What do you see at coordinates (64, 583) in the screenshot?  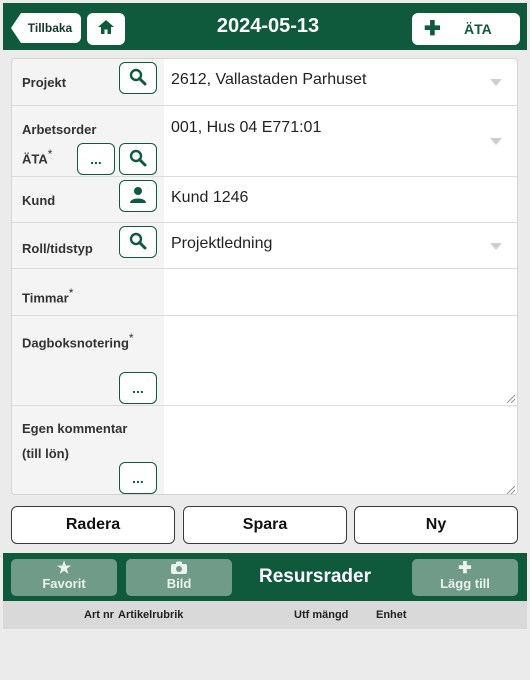 I see `favorite-label: Favorit` at bounding box center [64, 583].